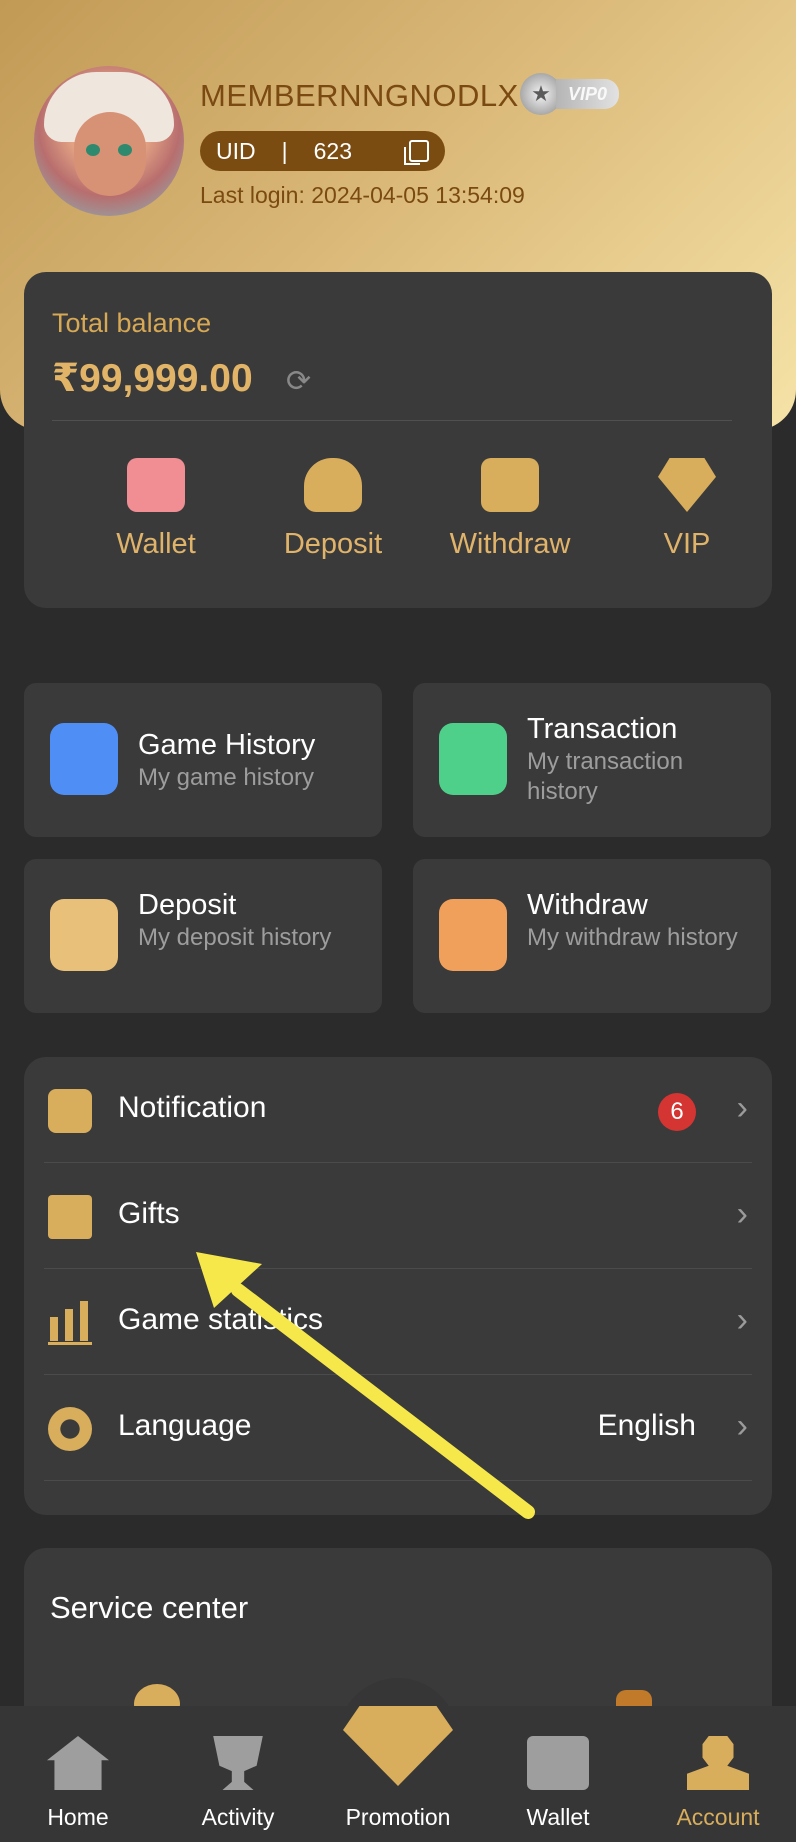 The width and height of the screenshot is (796, 1842). I want to click on uid-label: UID, so click(236, 150).